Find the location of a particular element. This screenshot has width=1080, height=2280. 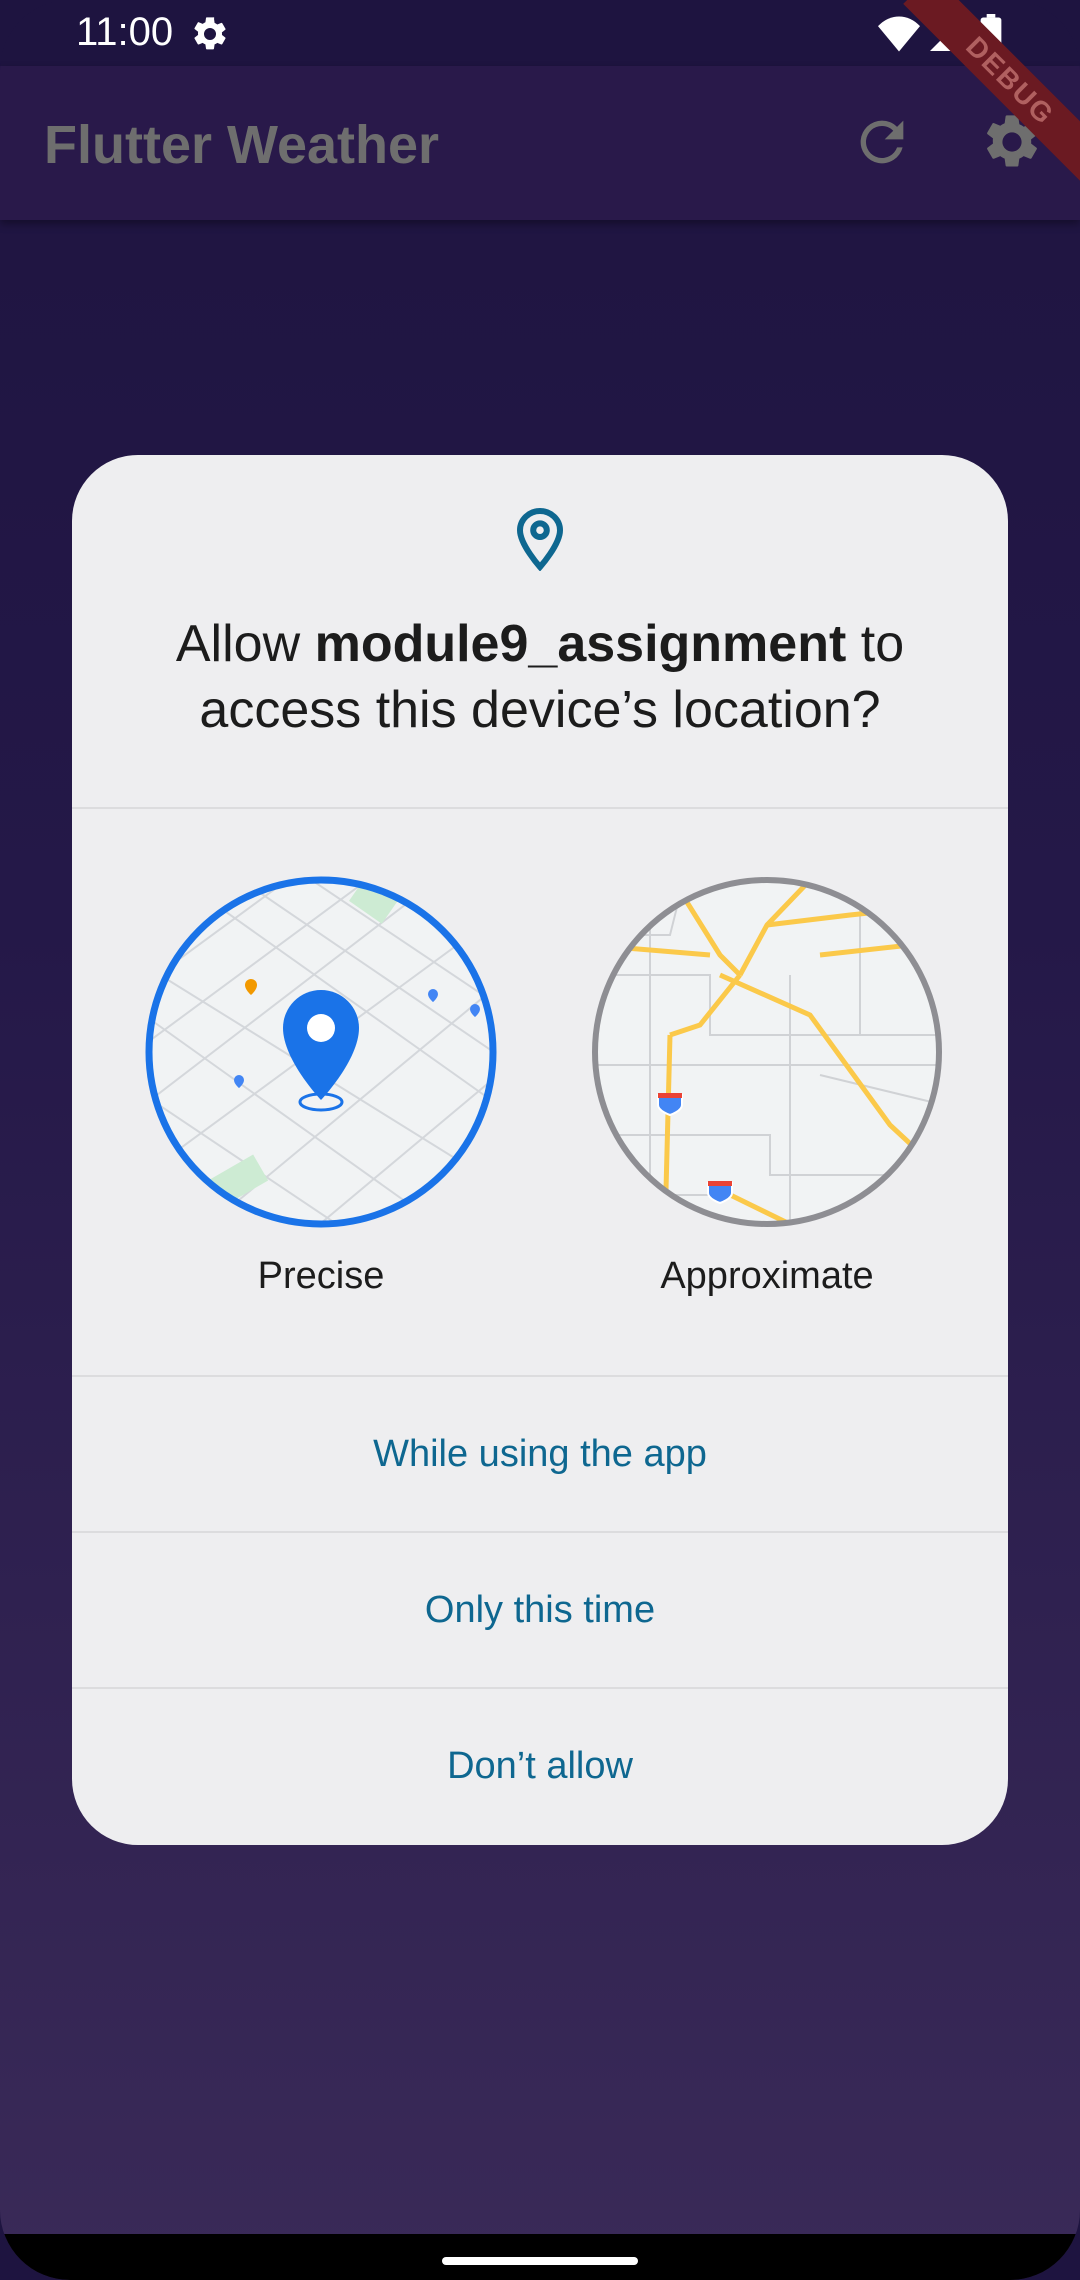

home-indicator is located at coordinates (540, 2261).